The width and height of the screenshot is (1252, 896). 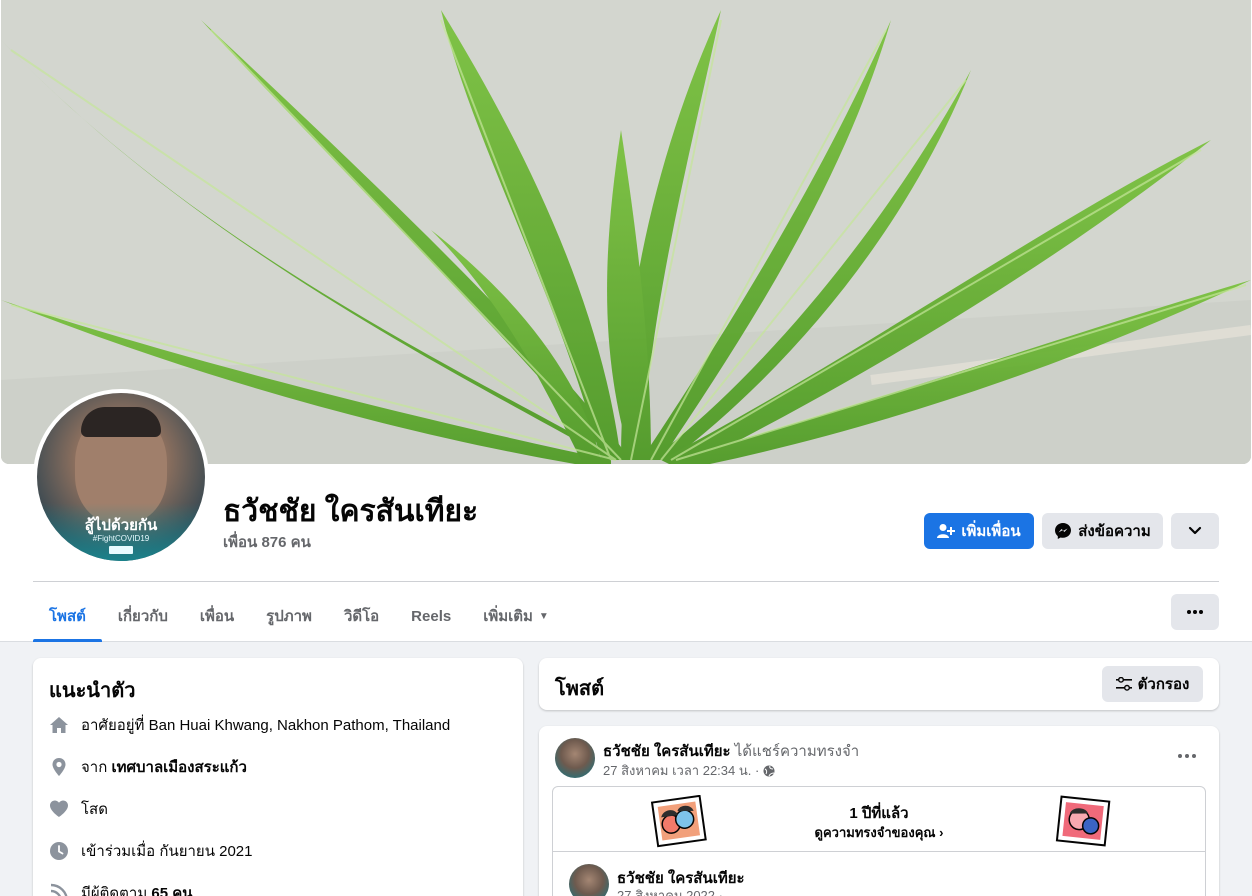 I want to click on tab-videos-label: วิดีโอ, so click(x=361, y=616).